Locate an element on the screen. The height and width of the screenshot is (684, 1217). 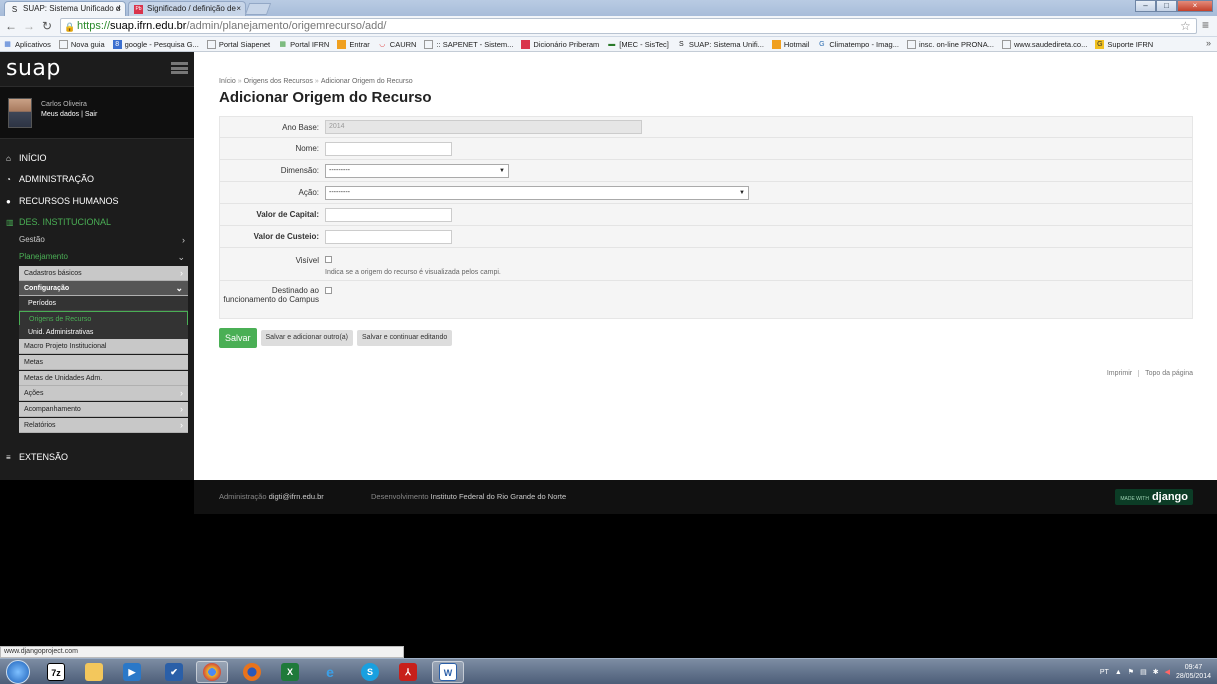
network-icon: ▤ is located at coordinates (1143, 672).